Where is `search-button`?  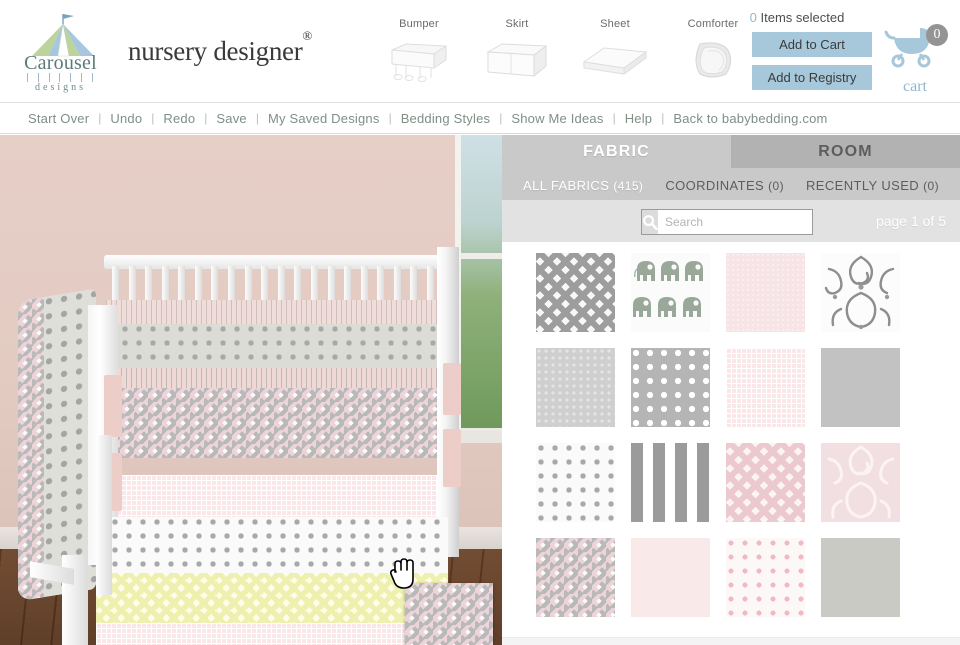 search-button is located at coordinates (650, 222).